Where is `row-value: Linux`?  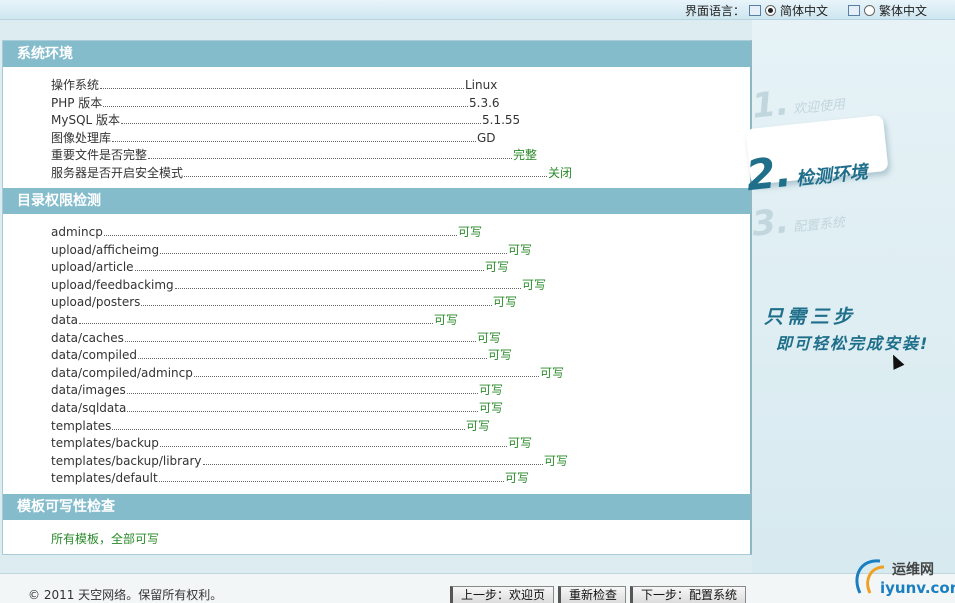
row-value: Linux is located at coordinates (481, 85).